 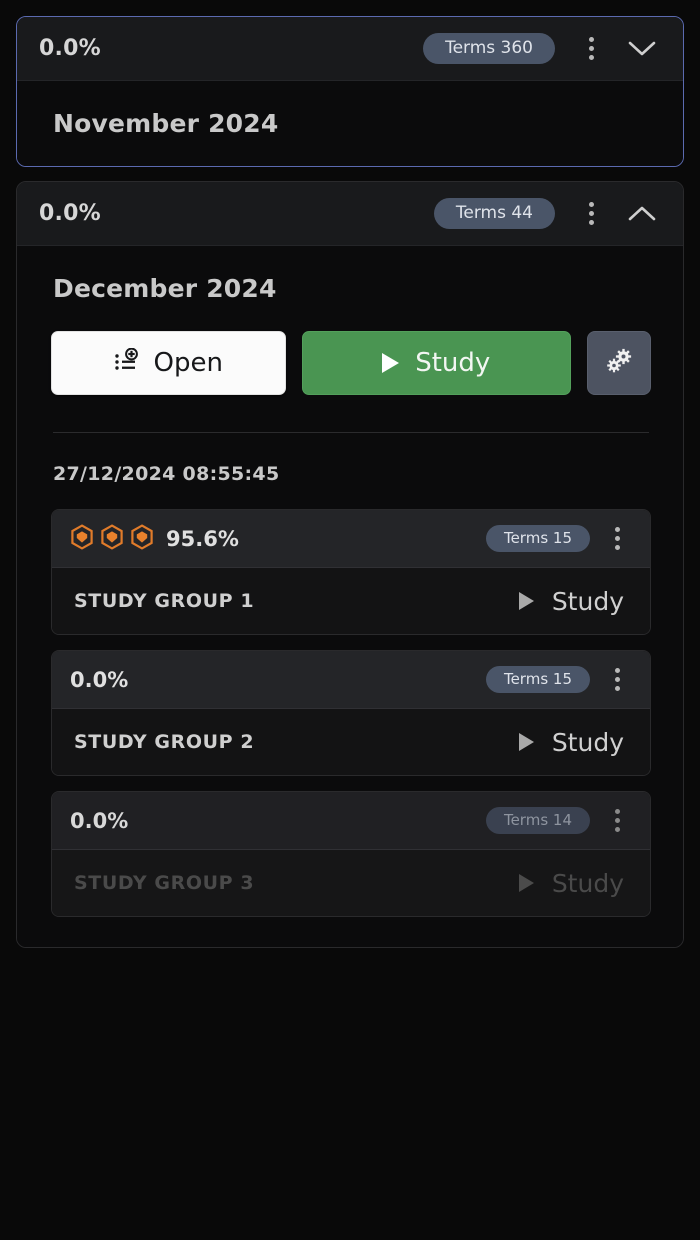 I want to click on study-button: Study, so click(x=436, y=363).